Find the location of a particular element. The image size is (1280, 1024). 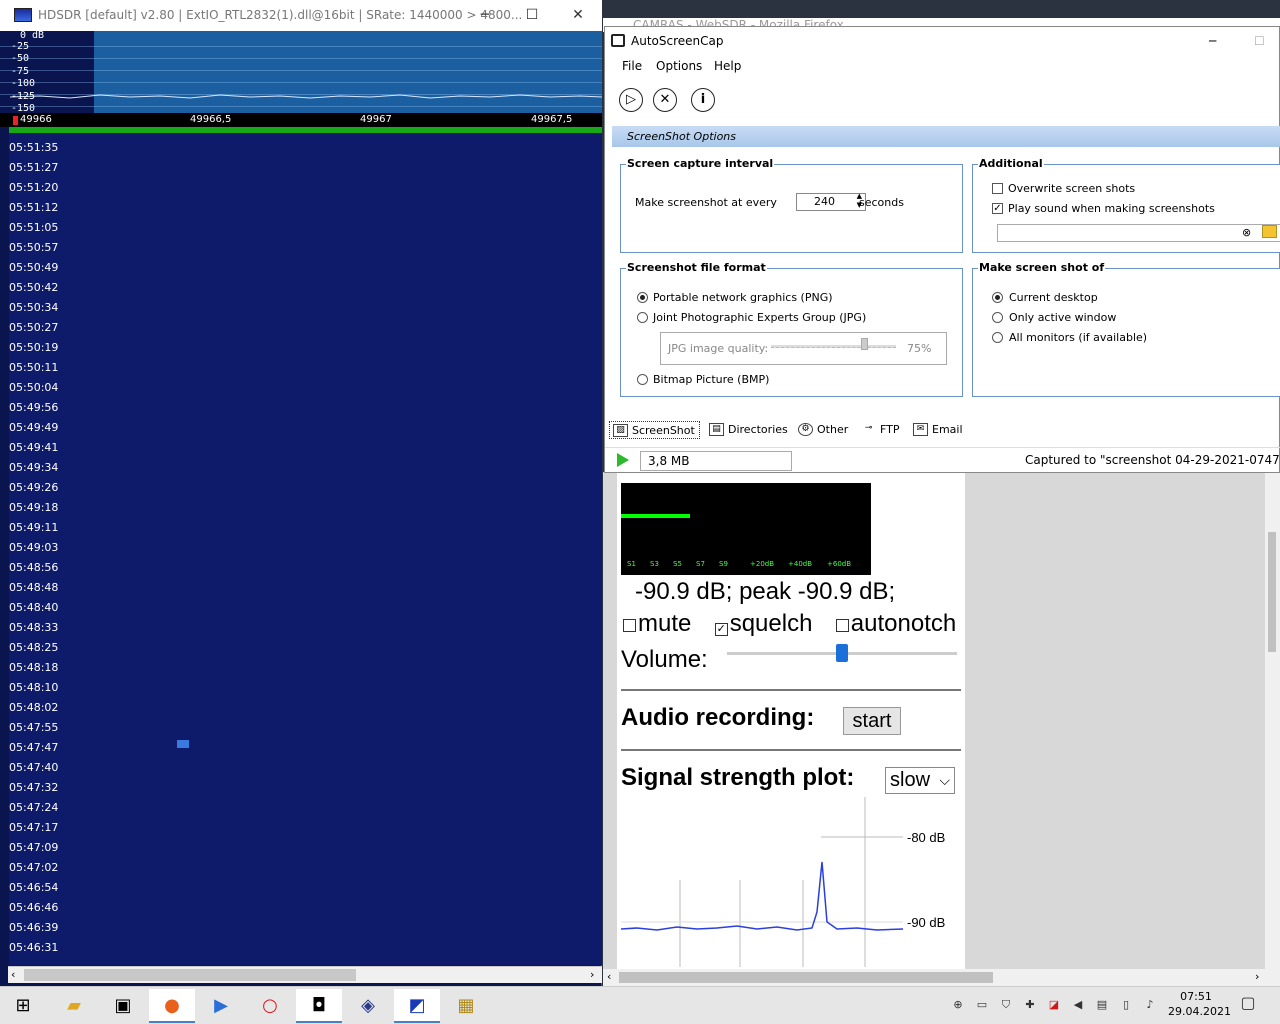

bmp-radio is located at coordinates (642, 379).